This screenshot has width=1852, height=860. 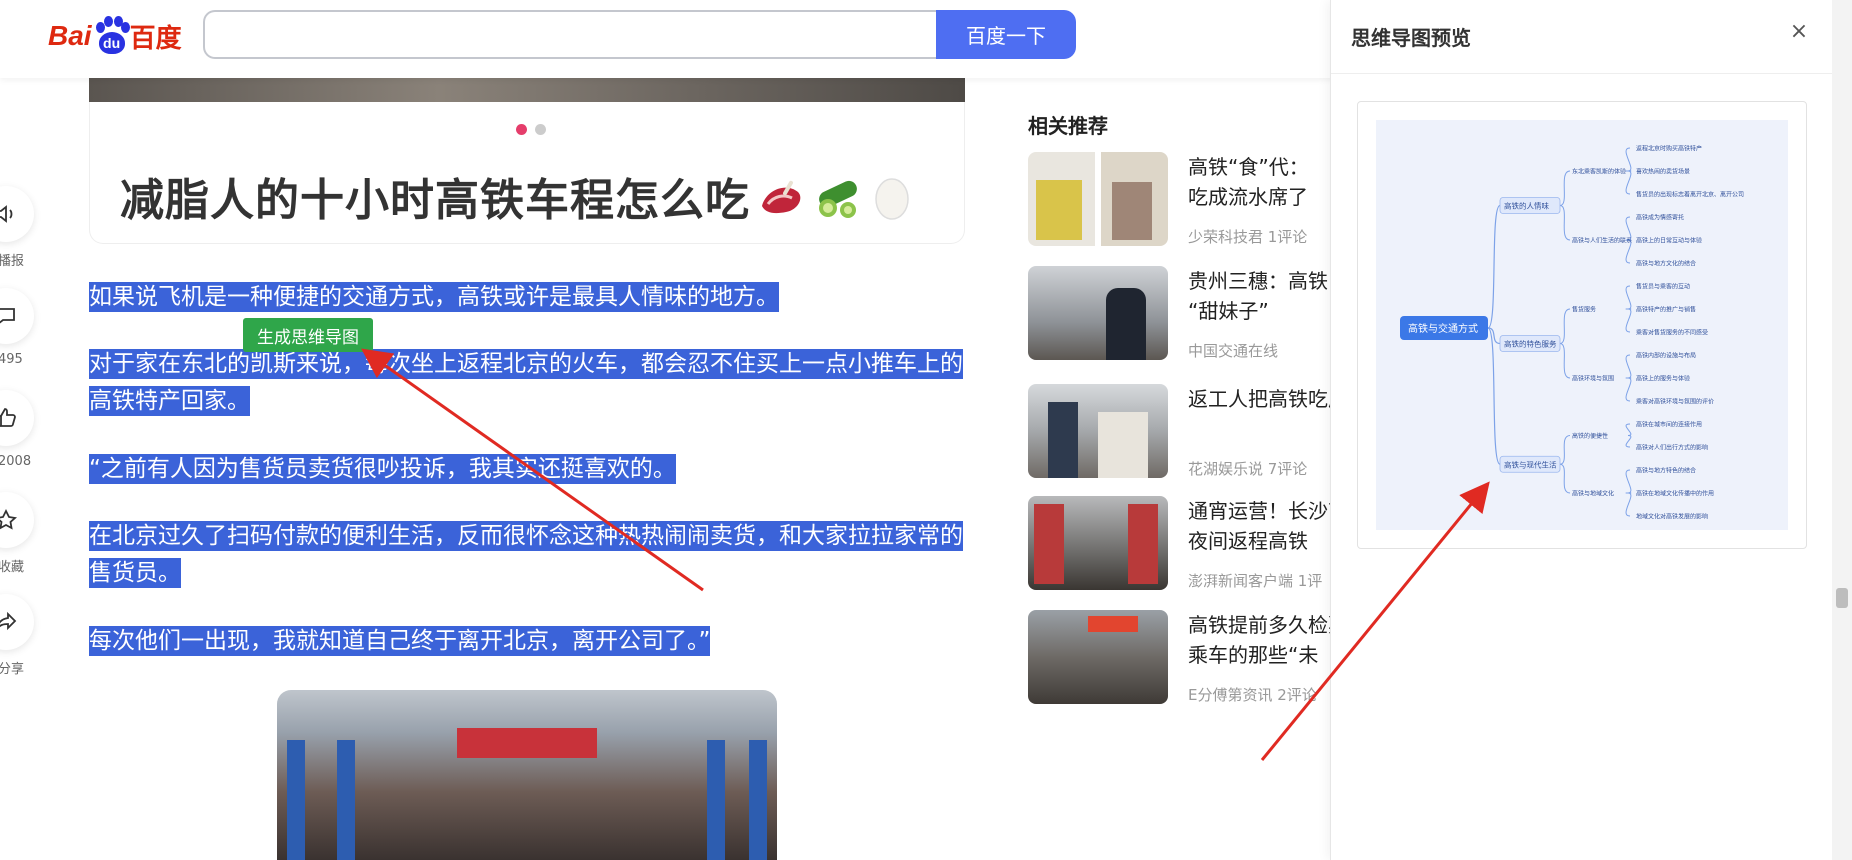 I want to click on related-item: 高铁“食”代： 吃成流水席了 少荣科技君 1评论, so click(x=1178, y=202).